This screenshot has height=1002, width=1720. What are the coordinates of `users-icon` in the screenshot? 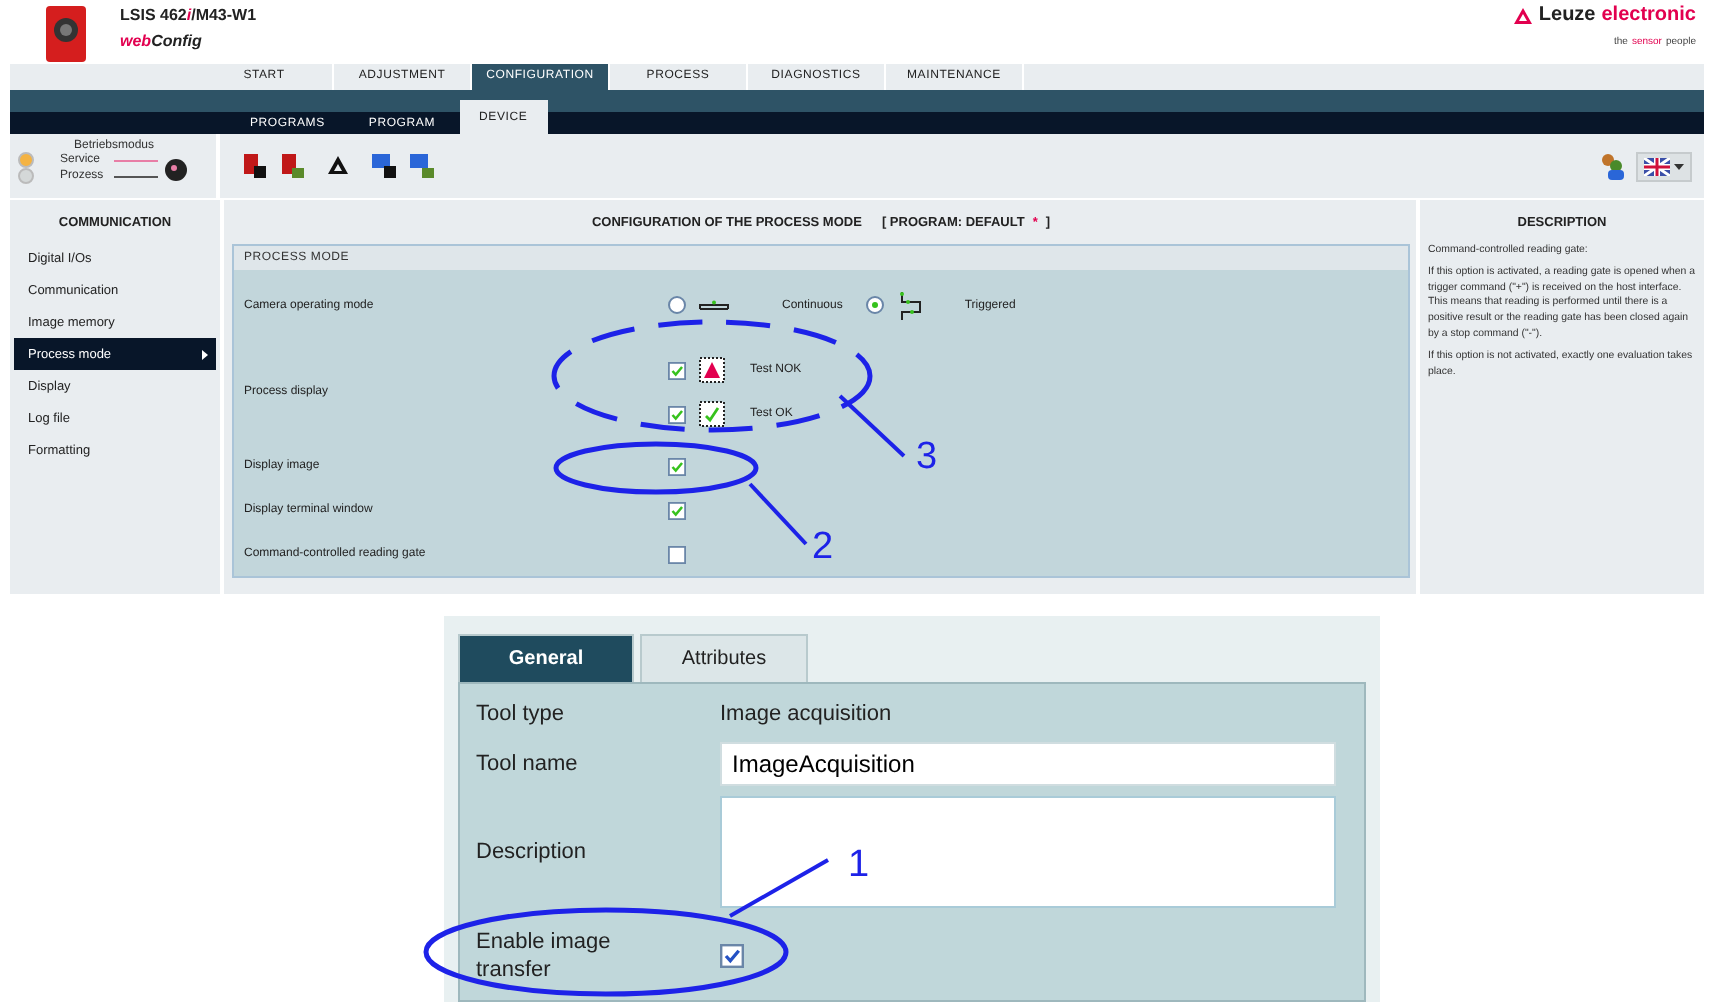 It's located at (1612, 166).